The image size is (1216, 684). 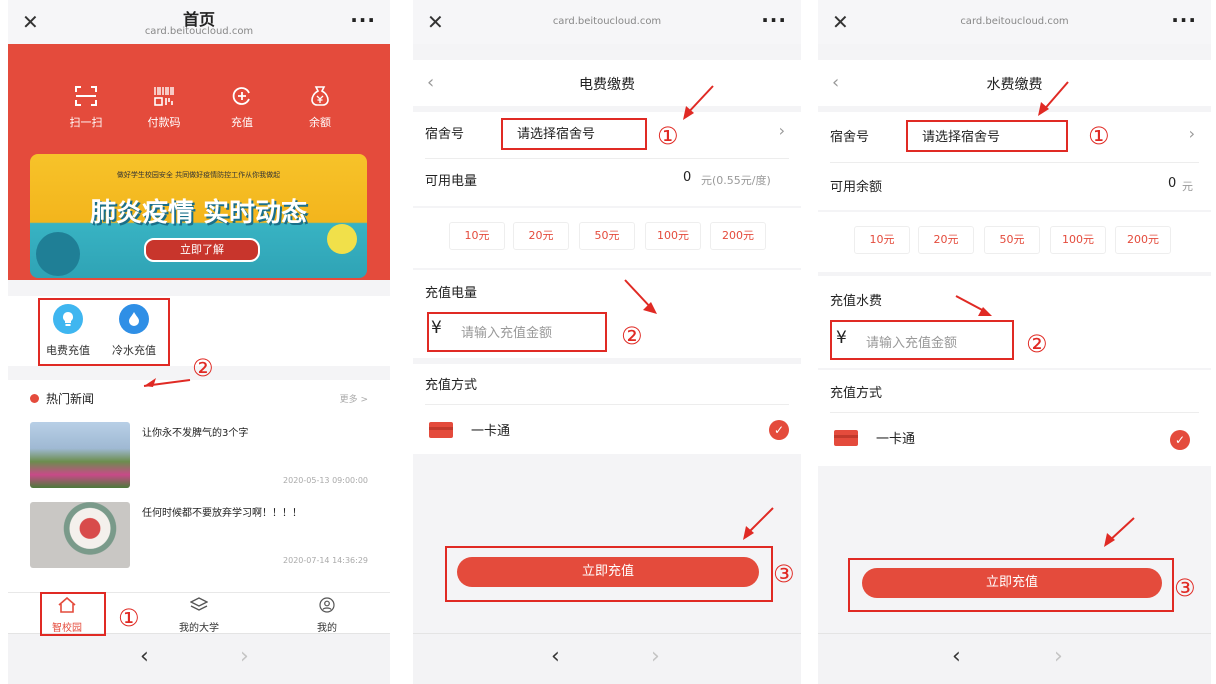 What do you see at coordinates (325, 480) in the screenshot?
I see `news-date: 2020-05-13 09:00:00` at bounding box center [325, 480].